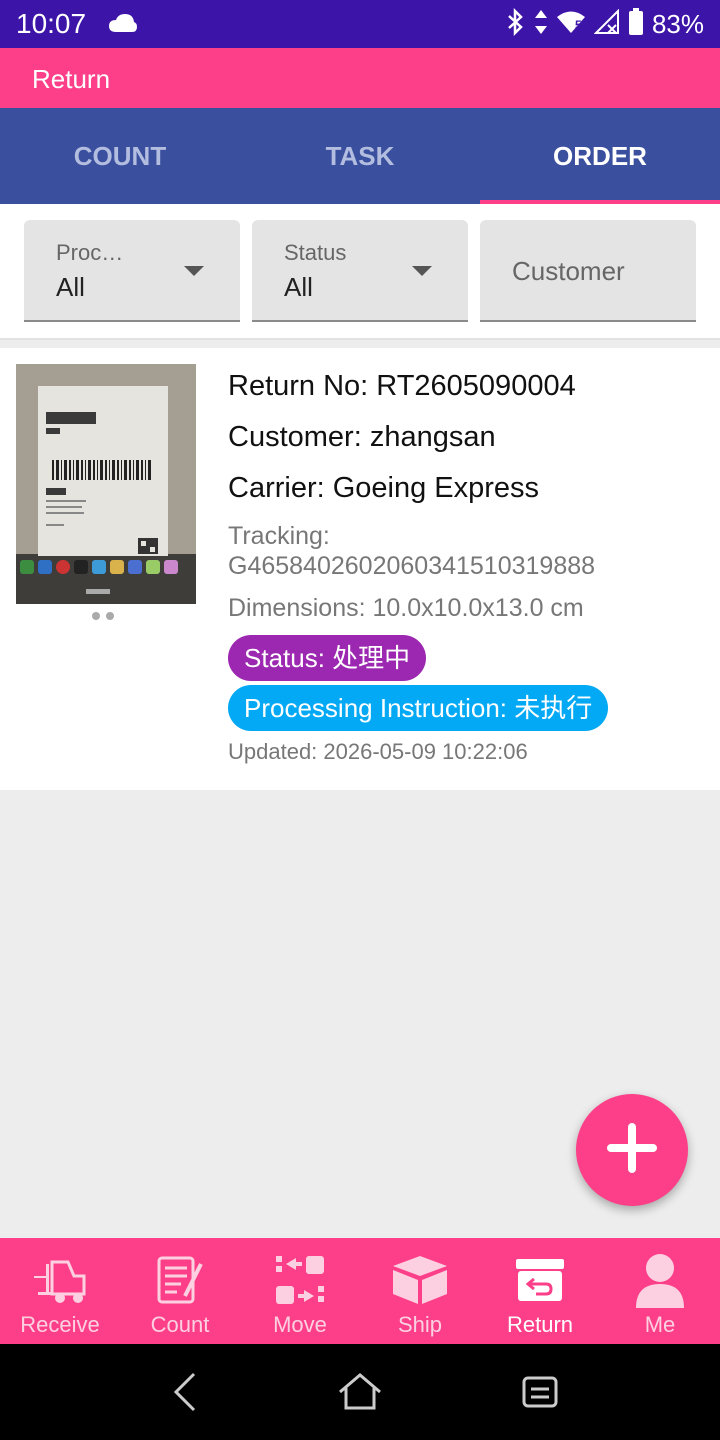 Image resolution: width=720 pixels, height=1440 pixels. Describe the element at coordinates (540, 1392) in the screenshot. I see `recents-icon` at that location.